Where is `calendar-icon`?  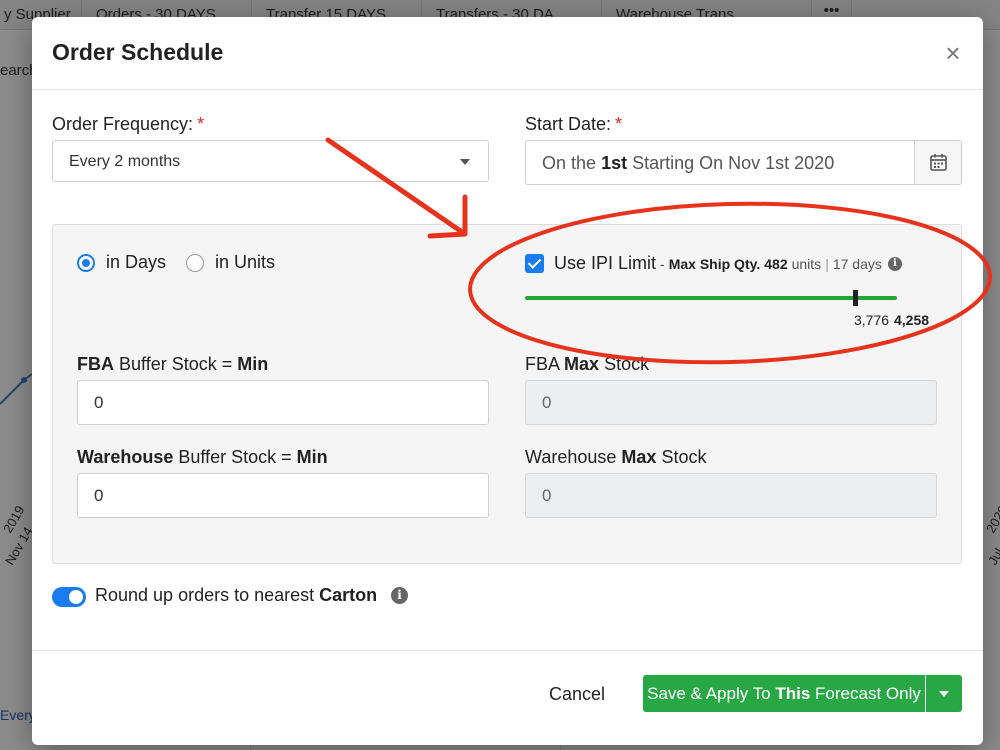
calendar-icon is located at coordinates (938, 162).